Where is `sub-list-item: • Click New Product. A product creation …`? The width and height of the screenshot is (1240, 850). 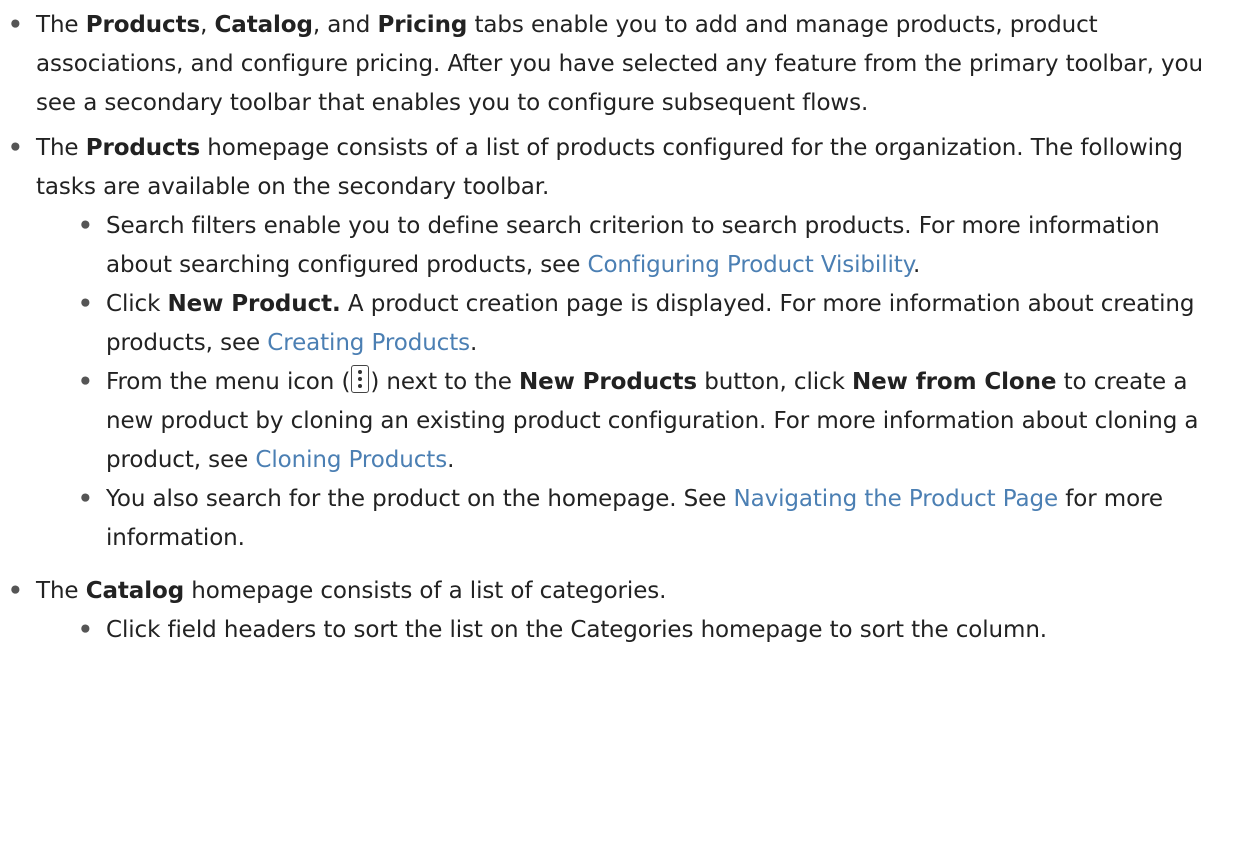
sub-list-item: • Click New Product. A product creation … is located at coordinates (655, 324).